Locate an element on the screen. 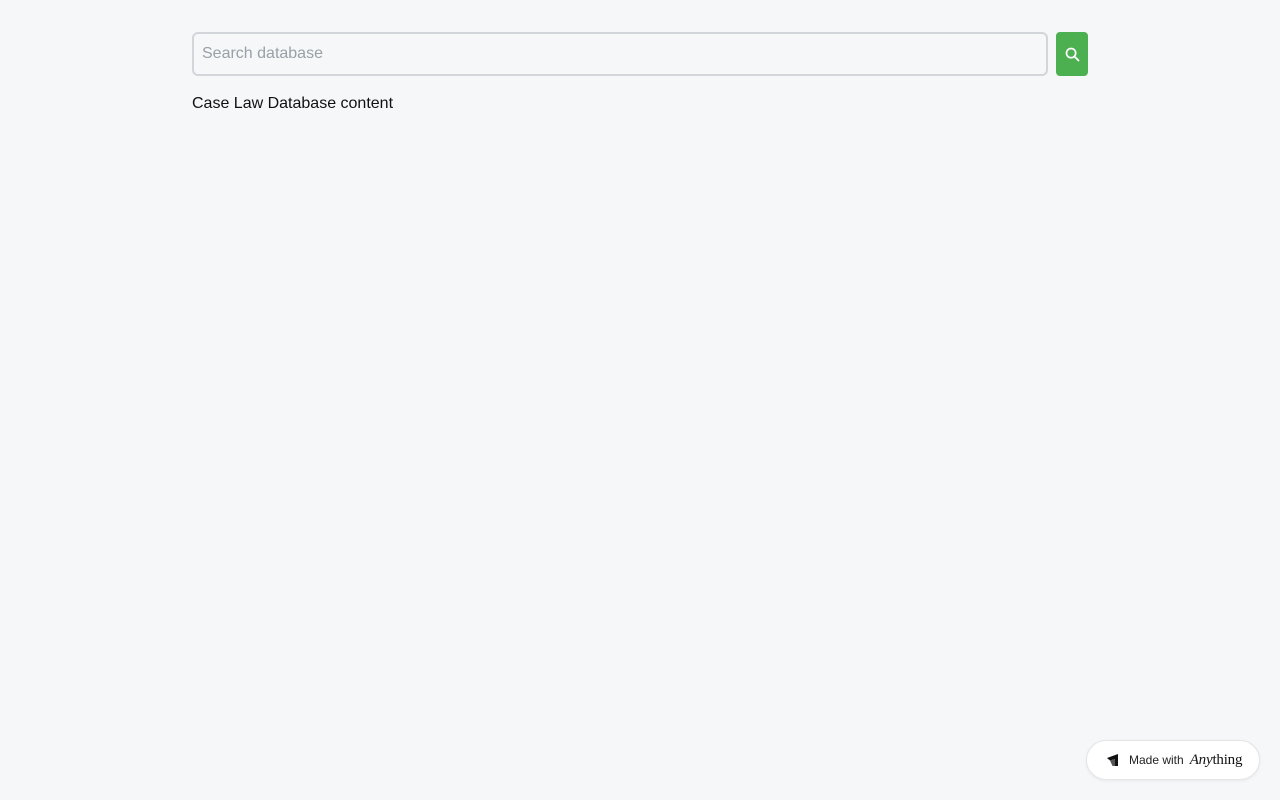 The height and width of the screenshot is (800, 1280). made-with-label: Made with is located at coordinates (1156, 760).